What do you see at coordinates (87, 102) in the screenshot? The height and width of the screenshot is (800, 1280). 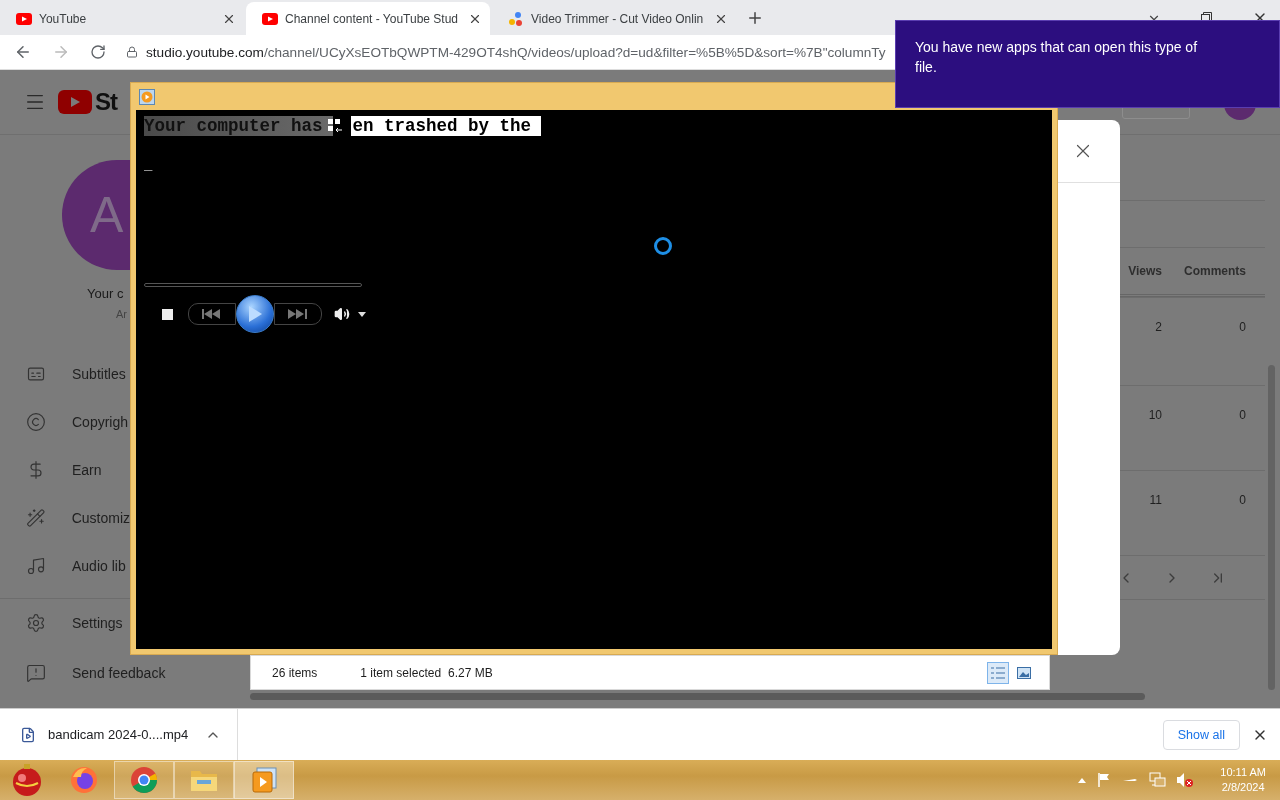 I see `studio-logo: St` at bounding box center [87, 102].